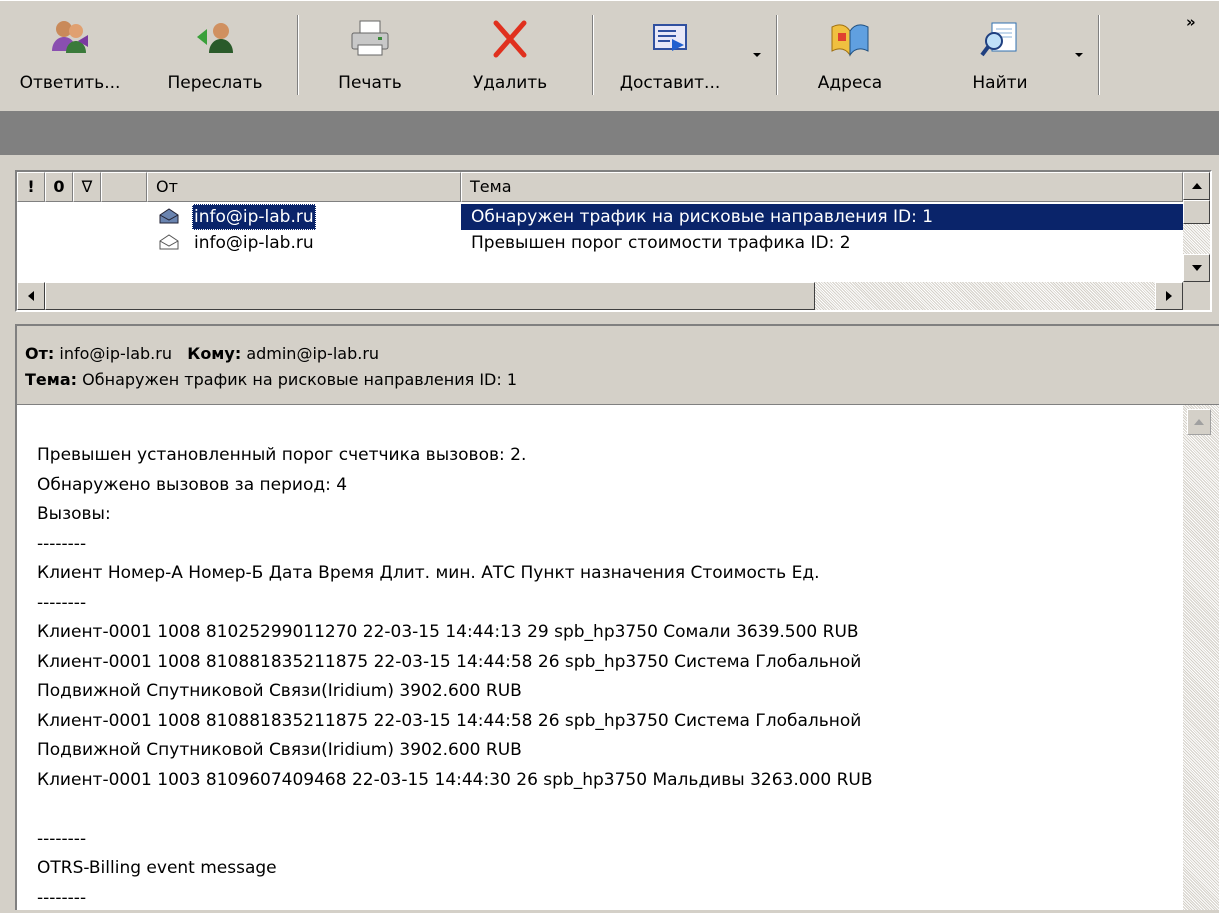  I want to click on delete-button: Удалить, so click(510, 54).